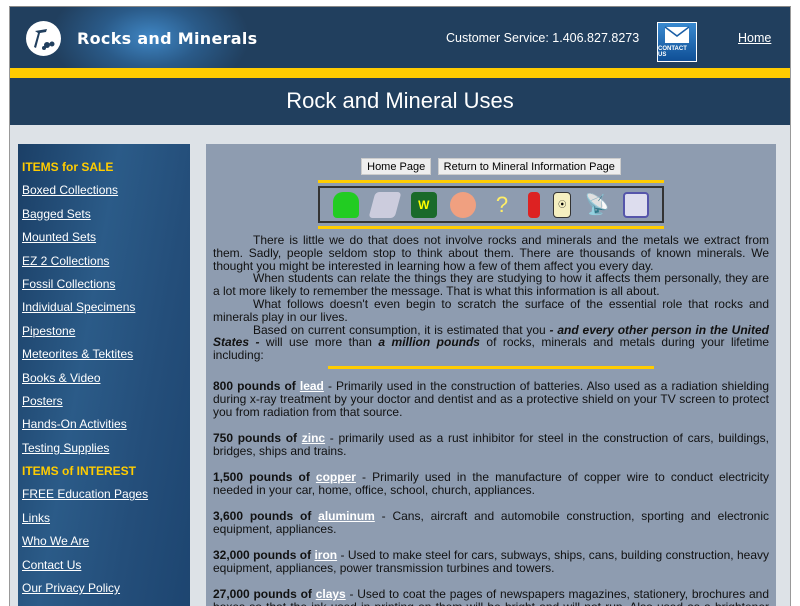  What do you see at coordinates (106, 310) in the screenshot?
I see `sidebar-item-individual-specimens: Individual Specimens` at bounding box center [106, 310].